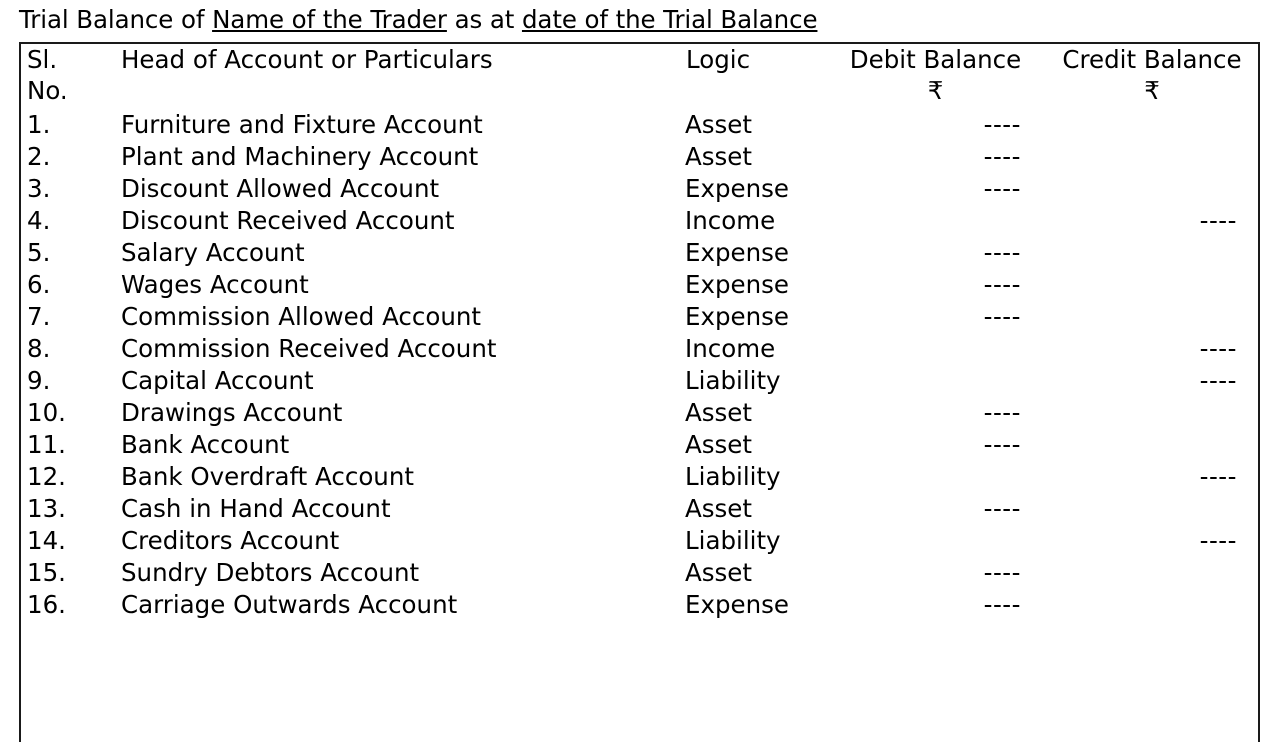  Describe the element at coordinates (1152, 59) in the screenshot. I see `column-header-credit-label: Credit Balance` at that location.